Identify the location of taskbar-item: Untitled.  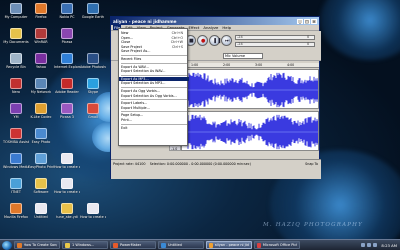
(181, 245).